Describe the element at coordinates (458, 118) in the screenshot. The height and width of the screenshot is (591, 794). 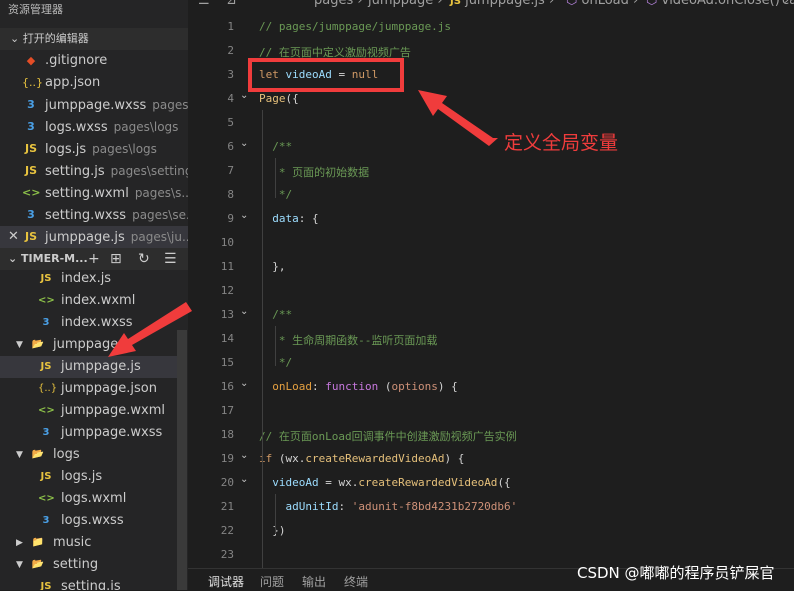
I see `arrow-to-variable` at that location.